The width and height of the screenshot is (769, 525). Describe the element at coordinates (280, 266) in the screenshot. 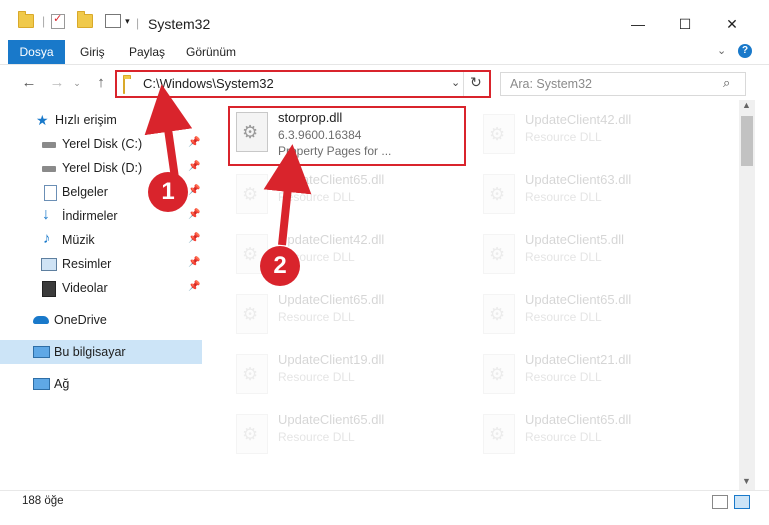

I see `step-2-badge: 2` at that location.